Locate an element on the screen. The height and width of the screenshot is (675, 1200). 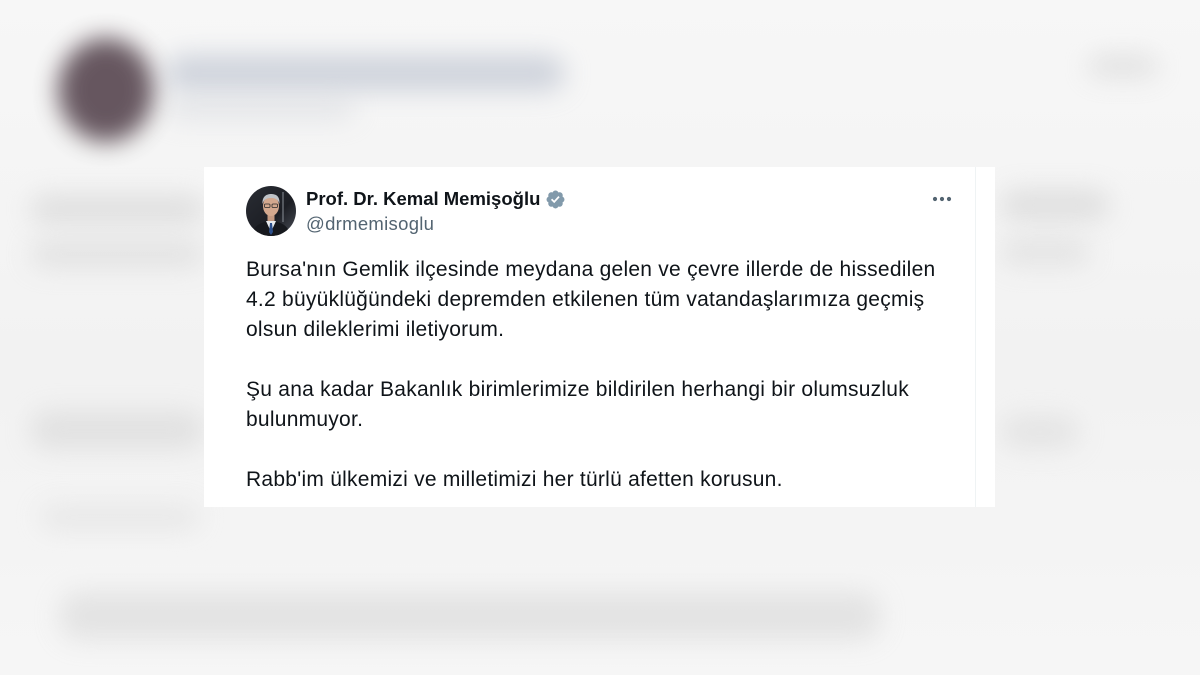
author-avatar is located at coordinates (271, 211).